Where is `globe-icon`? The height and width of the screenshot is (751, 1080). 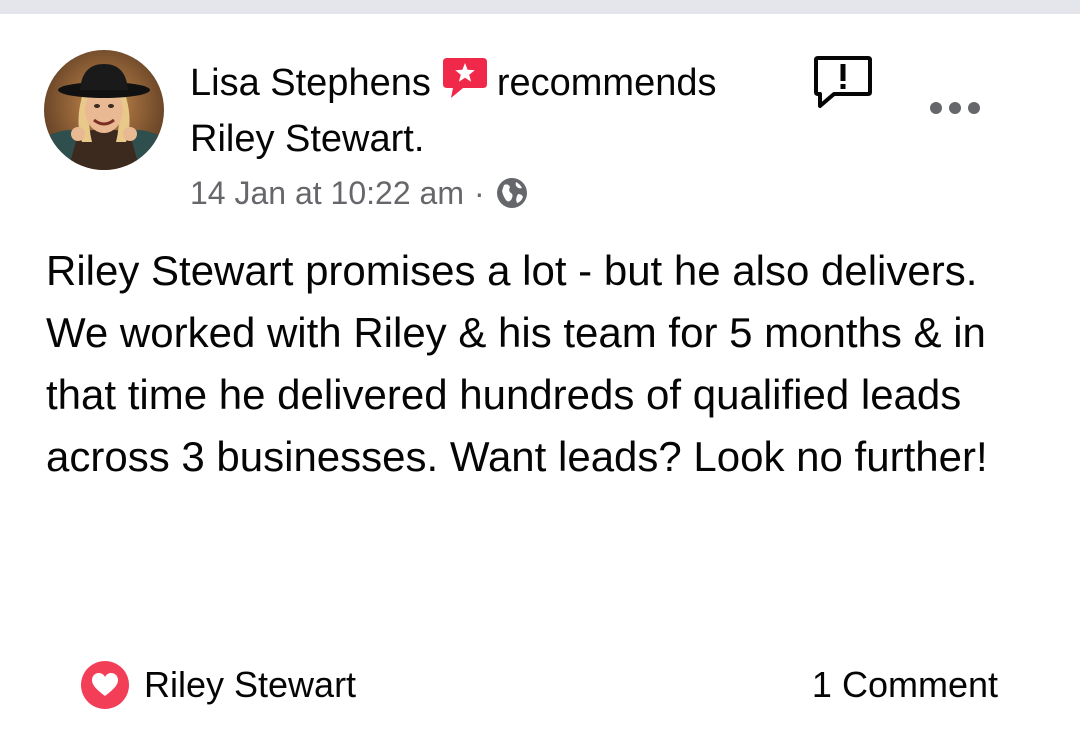
globe-icon is located at coordinates (512, 193).